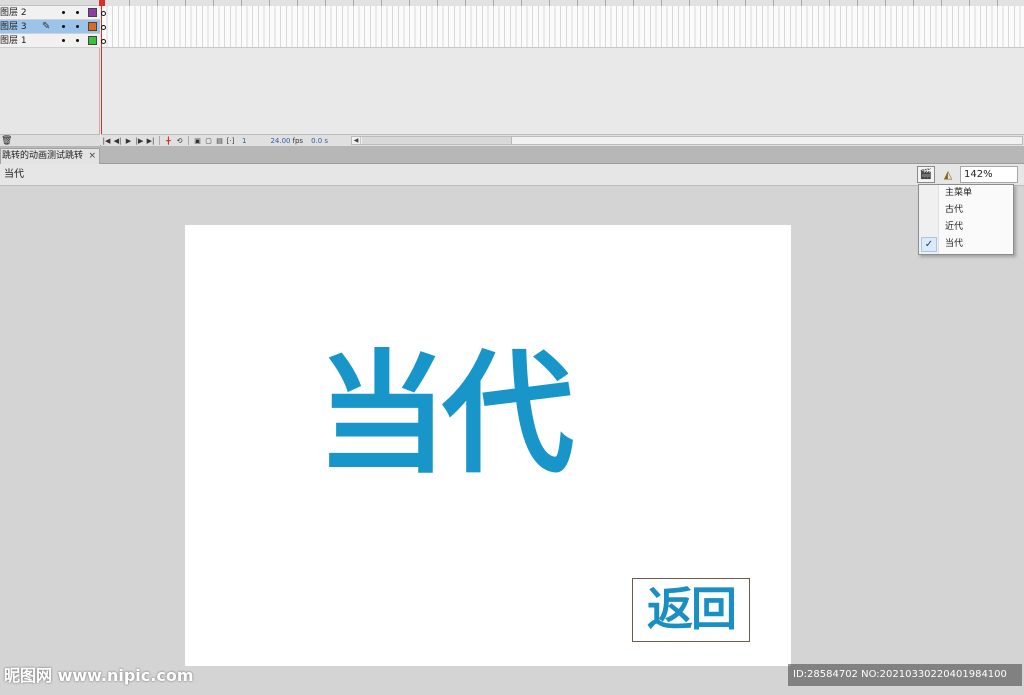  Describe the element at coordinates (117, 141) in the screenshot. I see `step-back-icon: ◀|` at that location.